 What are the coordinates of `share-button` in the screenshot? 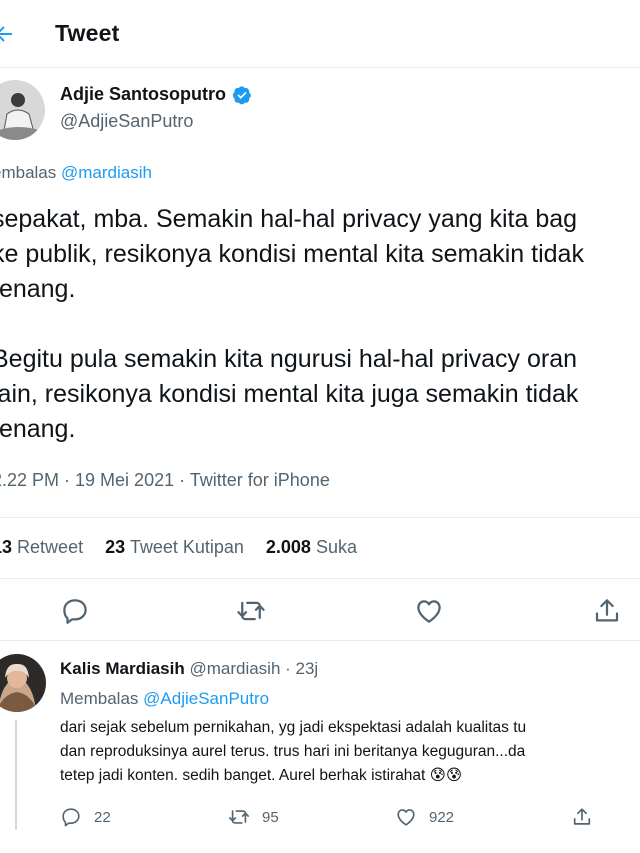 It's located at (607, 611).